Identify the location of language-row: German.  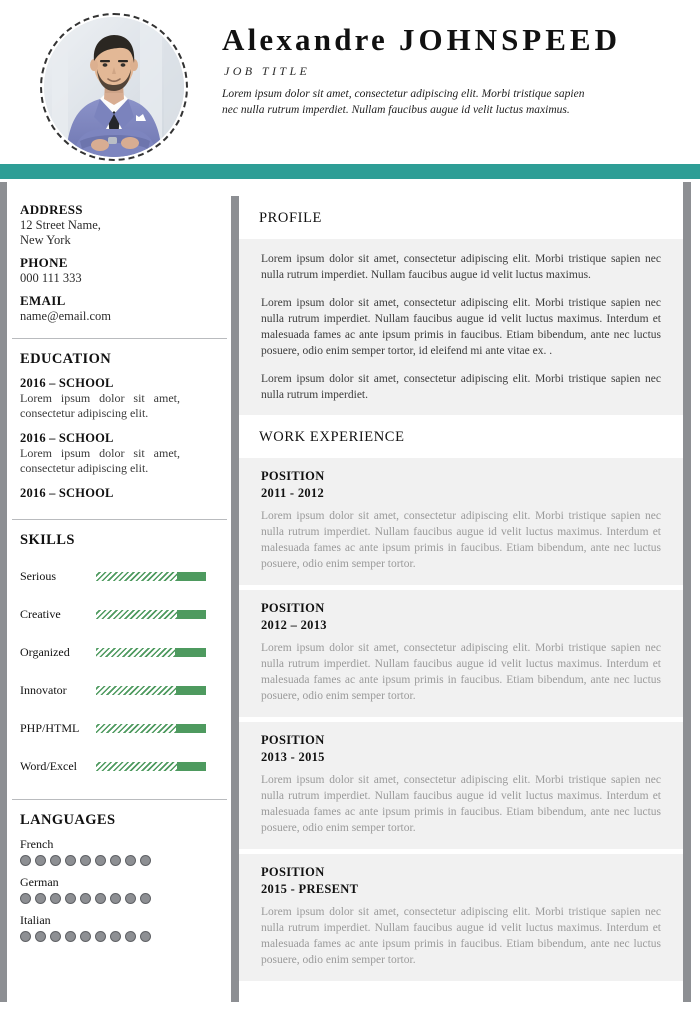
(125, 889).